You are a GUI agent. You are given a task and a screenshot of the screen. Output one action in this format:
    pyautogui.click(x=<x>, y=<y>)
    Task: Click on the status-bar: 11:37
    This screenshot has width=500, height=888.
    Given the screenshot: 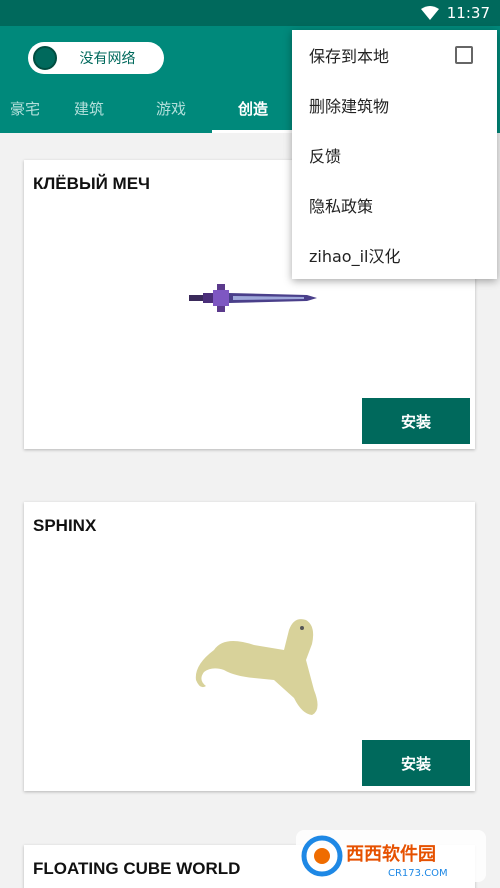 What is the action you would take?
    pyautogui.click(x=250, y=13)
    